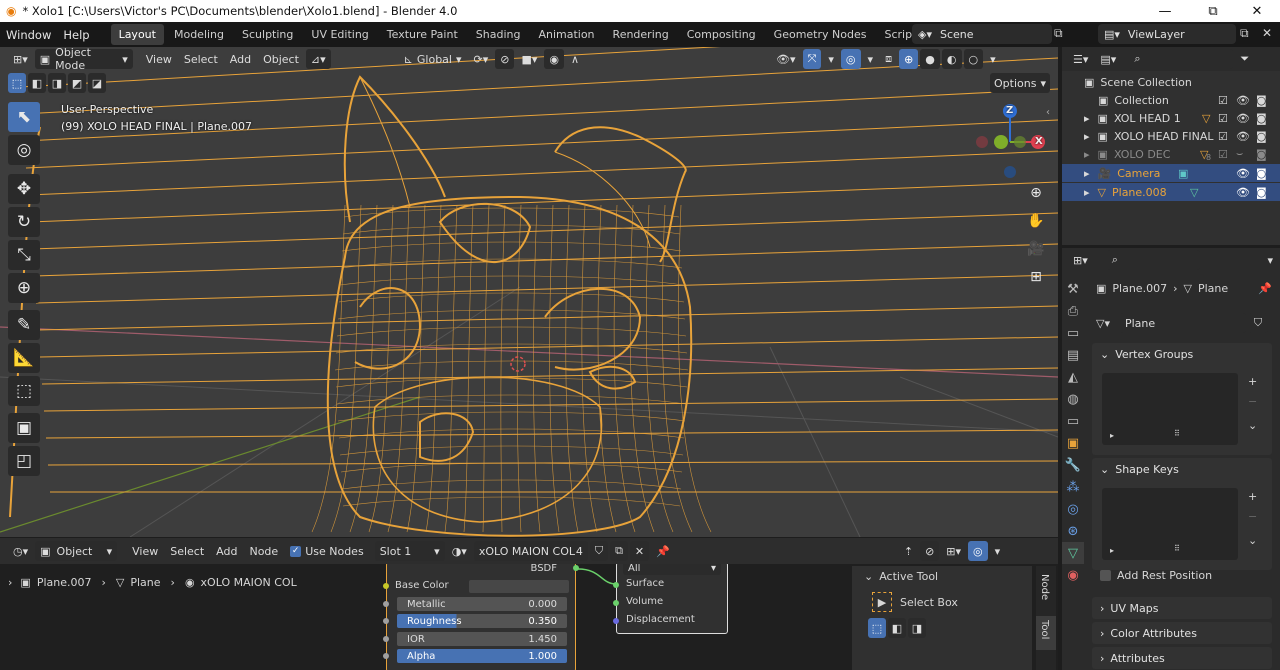 The image size is (1280, 670). I want to click on snap-mode-icon: ⊞▾, so click(953, 551).